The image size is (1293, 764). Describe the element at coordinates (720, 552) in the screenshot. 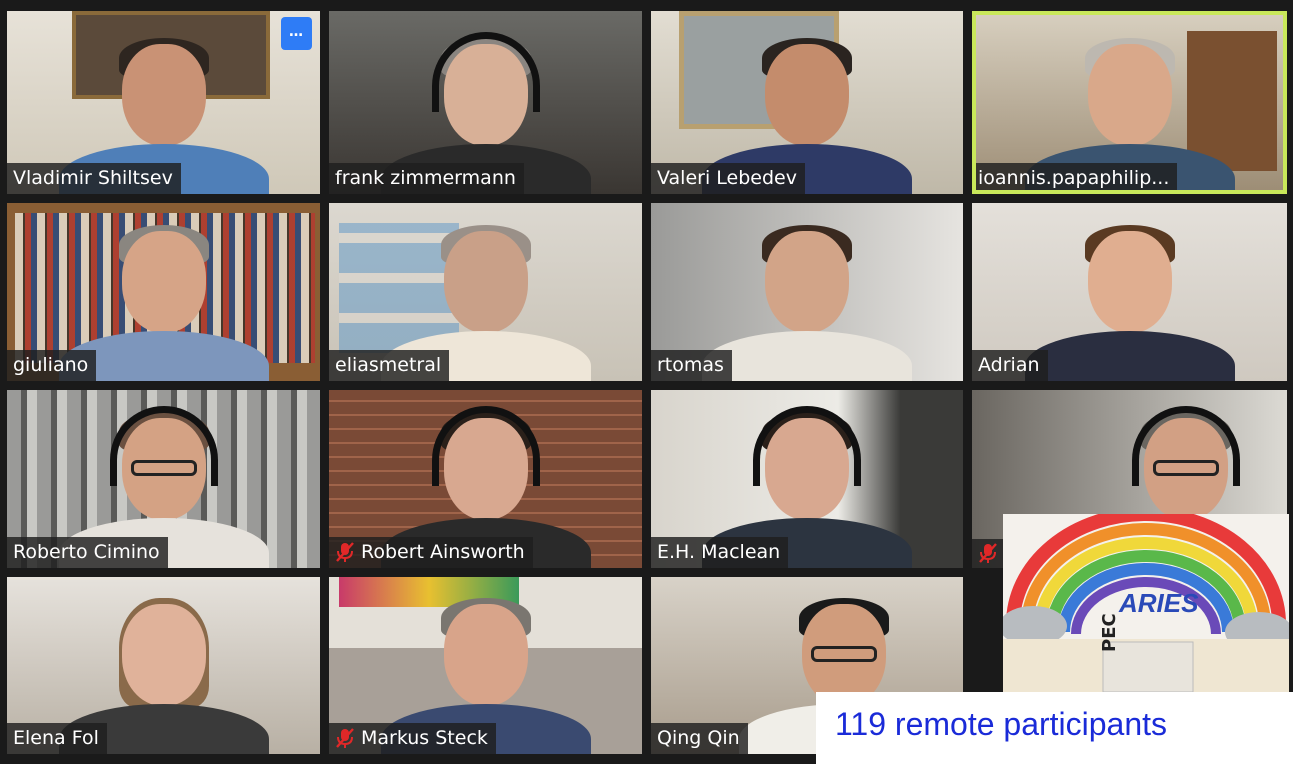

I see `participant-name-label: E.H. Maclean` at that location.